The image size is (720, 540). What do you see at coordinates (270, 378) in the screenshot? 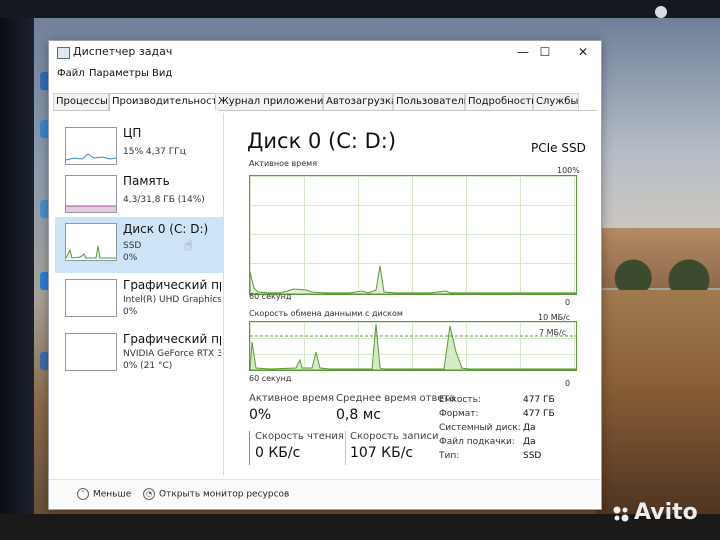
I see `graph2-time-label: 60 секунд` at bounding box center [270, 378].